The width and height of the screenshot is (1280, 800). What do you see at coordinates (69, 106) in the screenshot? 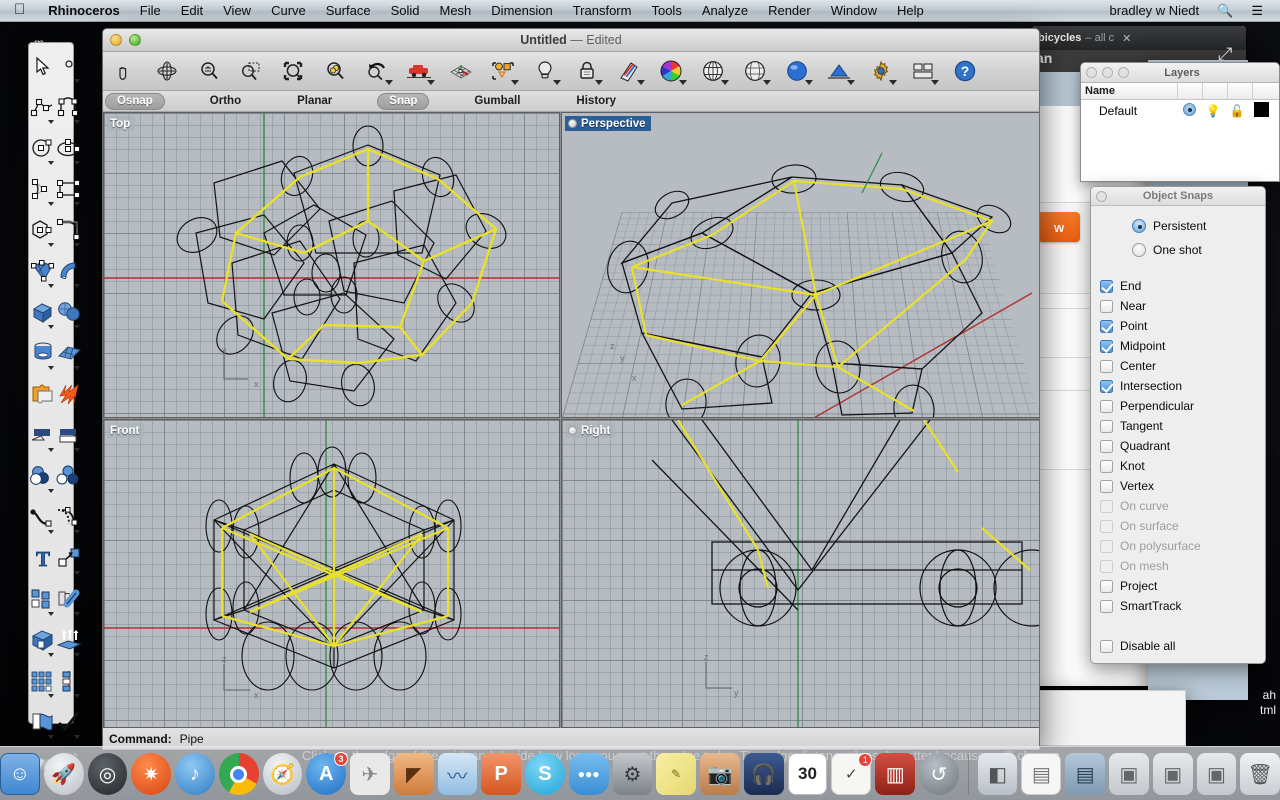
I see `curve-icon` at bounding box center [69, 106].